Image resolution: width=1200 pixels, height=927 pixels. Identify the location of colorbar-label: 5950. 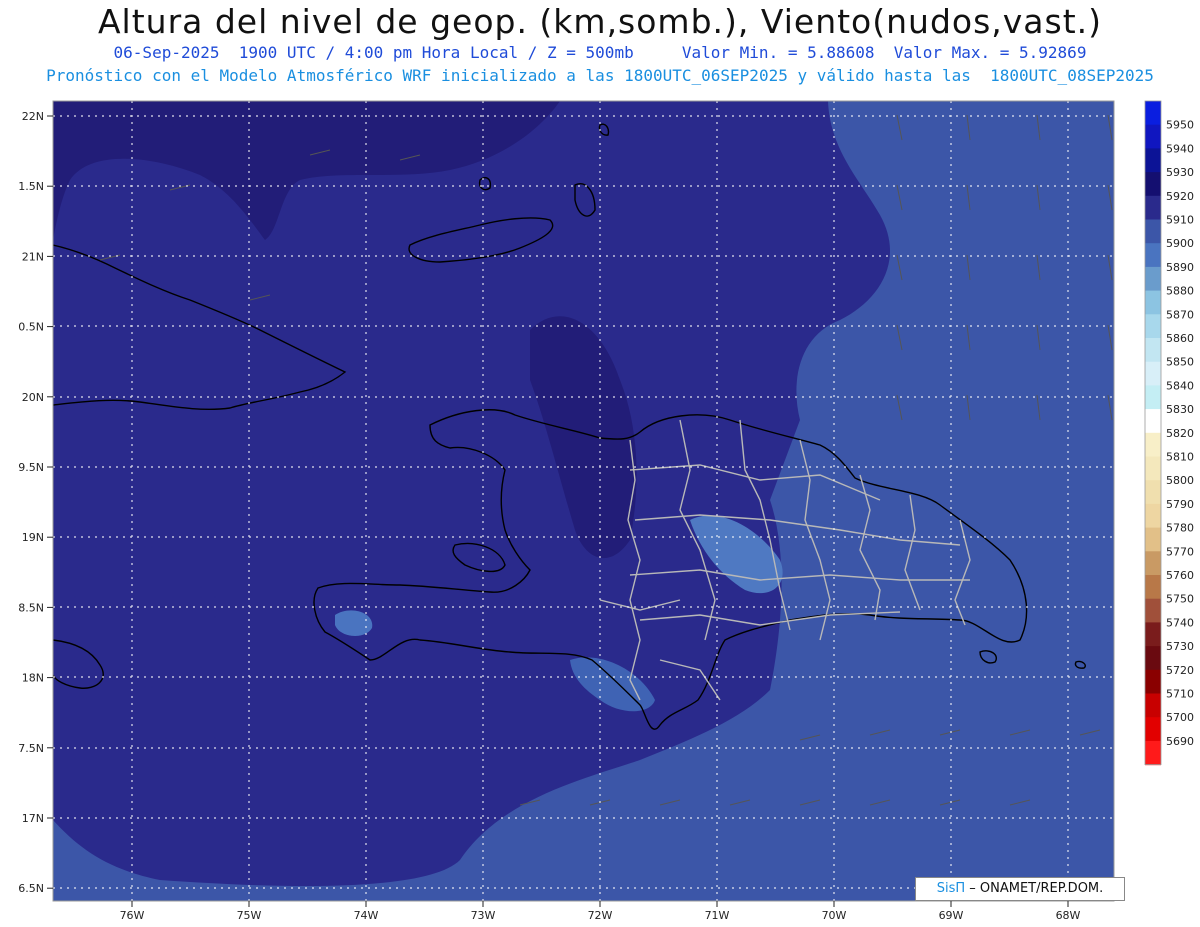
(1180, 125).